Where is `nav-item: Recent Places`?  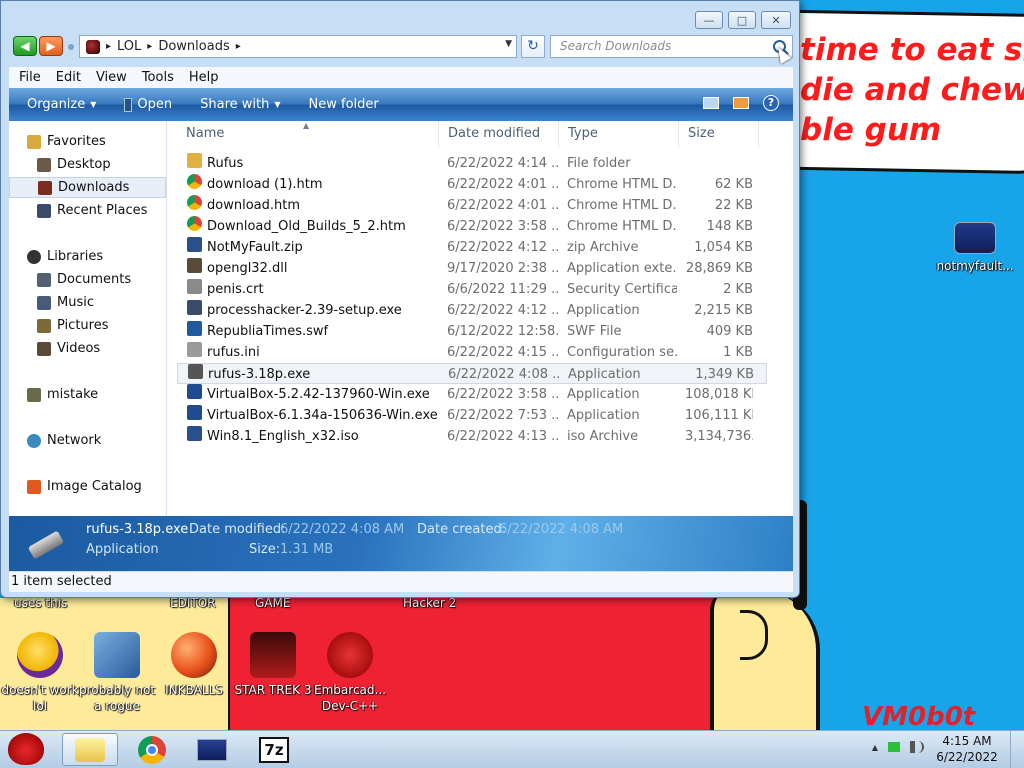
nav-item: Recent Places is located at coordinates (78, 210).